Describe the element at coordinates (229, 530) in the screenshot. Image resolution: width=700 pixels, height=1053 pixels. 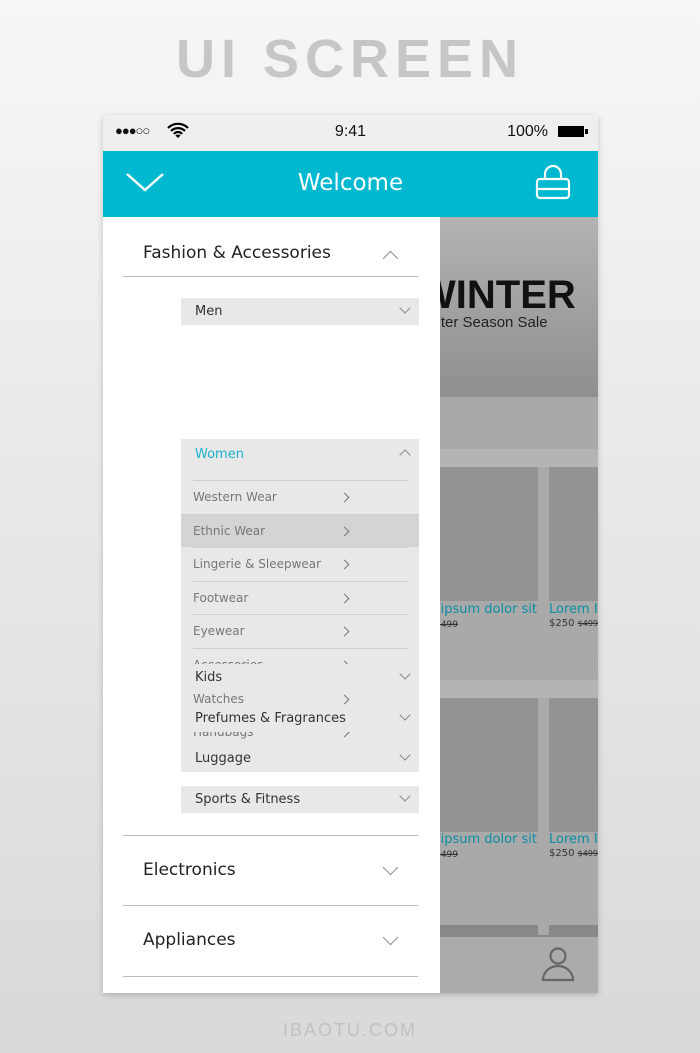
I see `subitem-label: Ethnic Wear` at that location.